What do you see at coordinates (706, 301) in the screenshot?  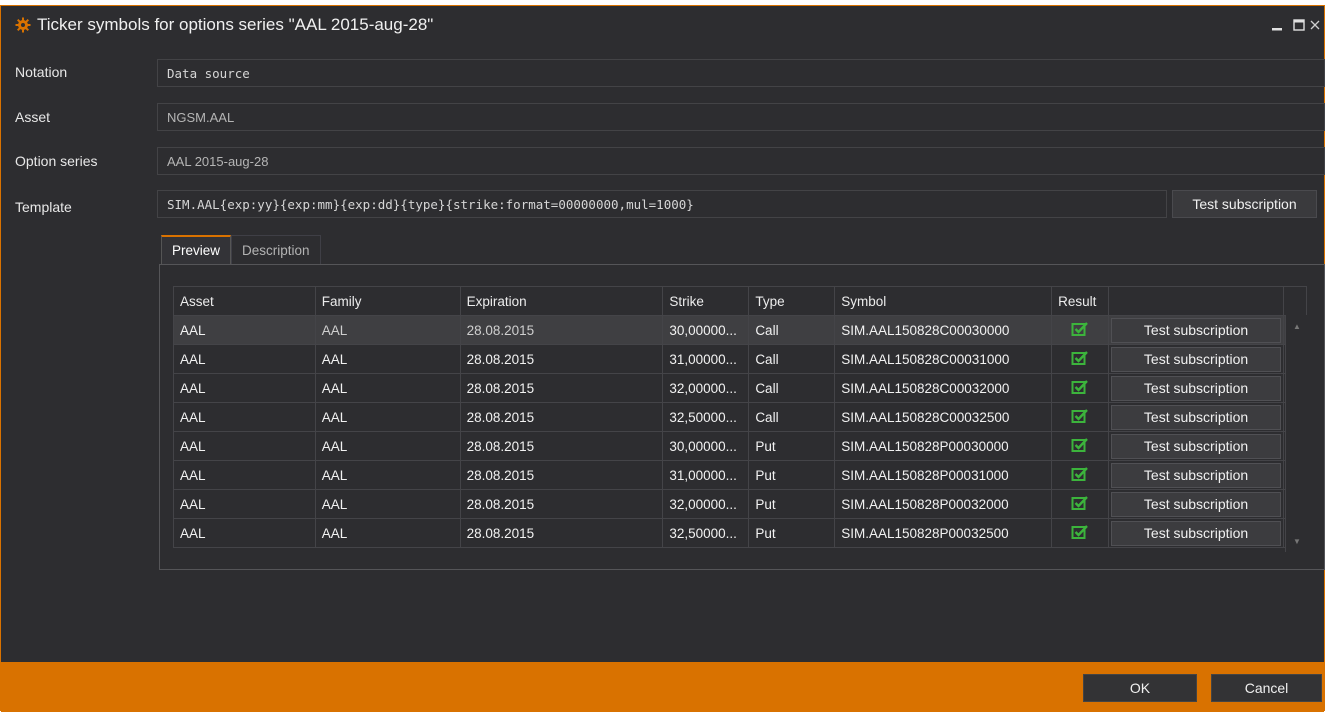 I see `col-header-strike: Strike` at bounding box center [706, 301].